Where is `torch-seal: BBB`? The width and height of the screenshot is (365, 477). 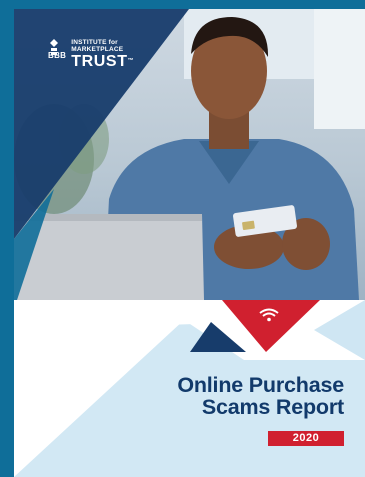
torch-seal: BBB is located at coordinates (57, 49).